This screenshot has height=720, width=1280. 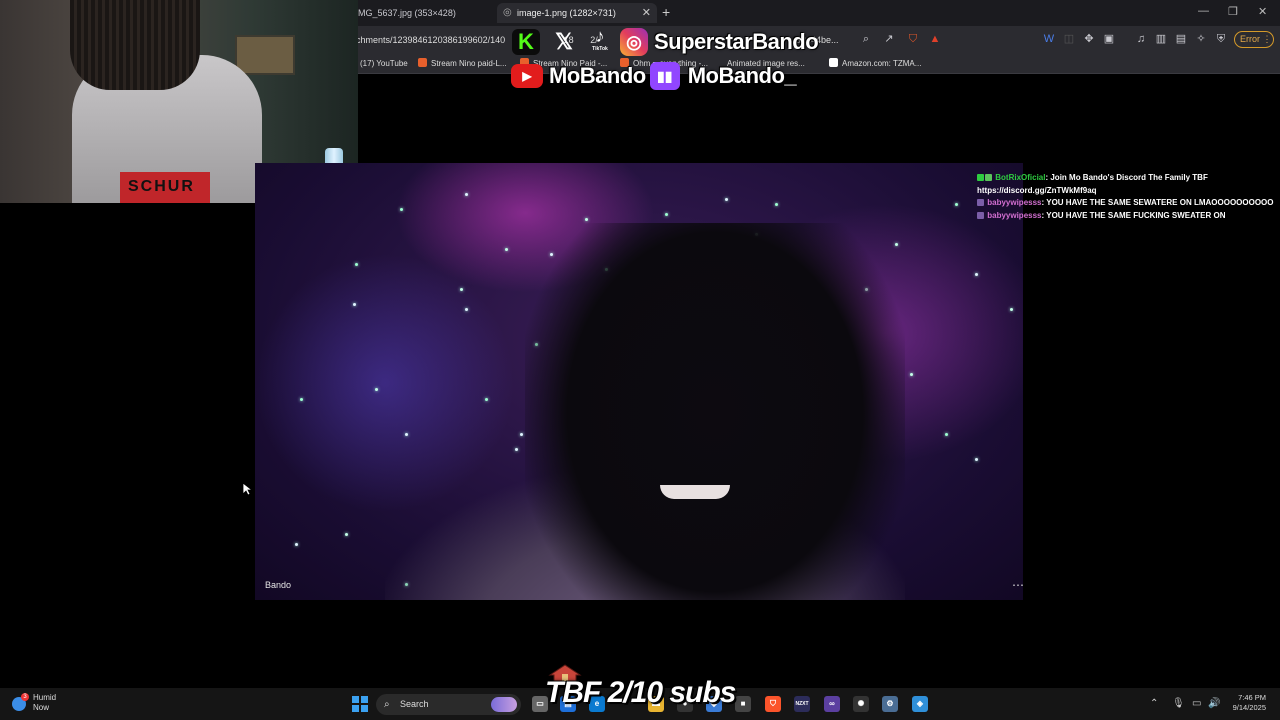 I want to click on tab-label: image-1.png (1282×731), so click(x=566, y=13).